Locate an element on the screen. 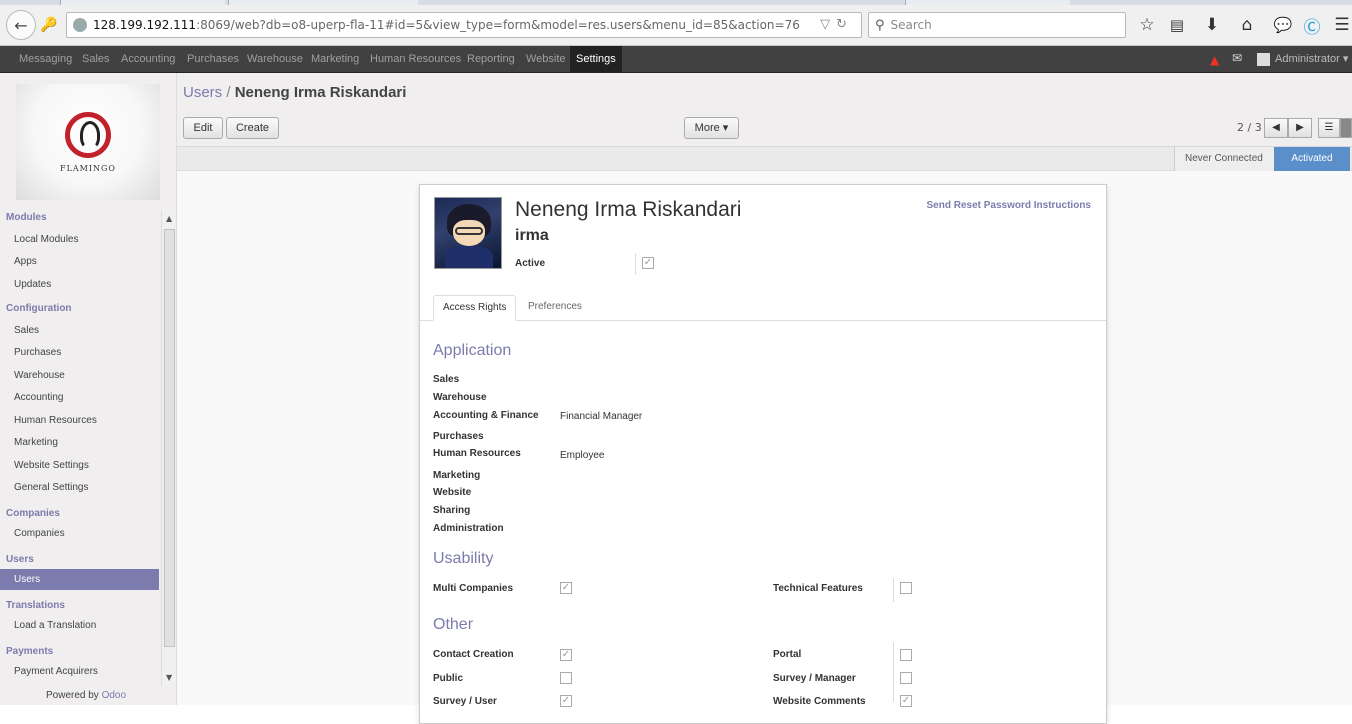  field-survey-manager-label: Survey / Manager is located at coordinates (814, 678).